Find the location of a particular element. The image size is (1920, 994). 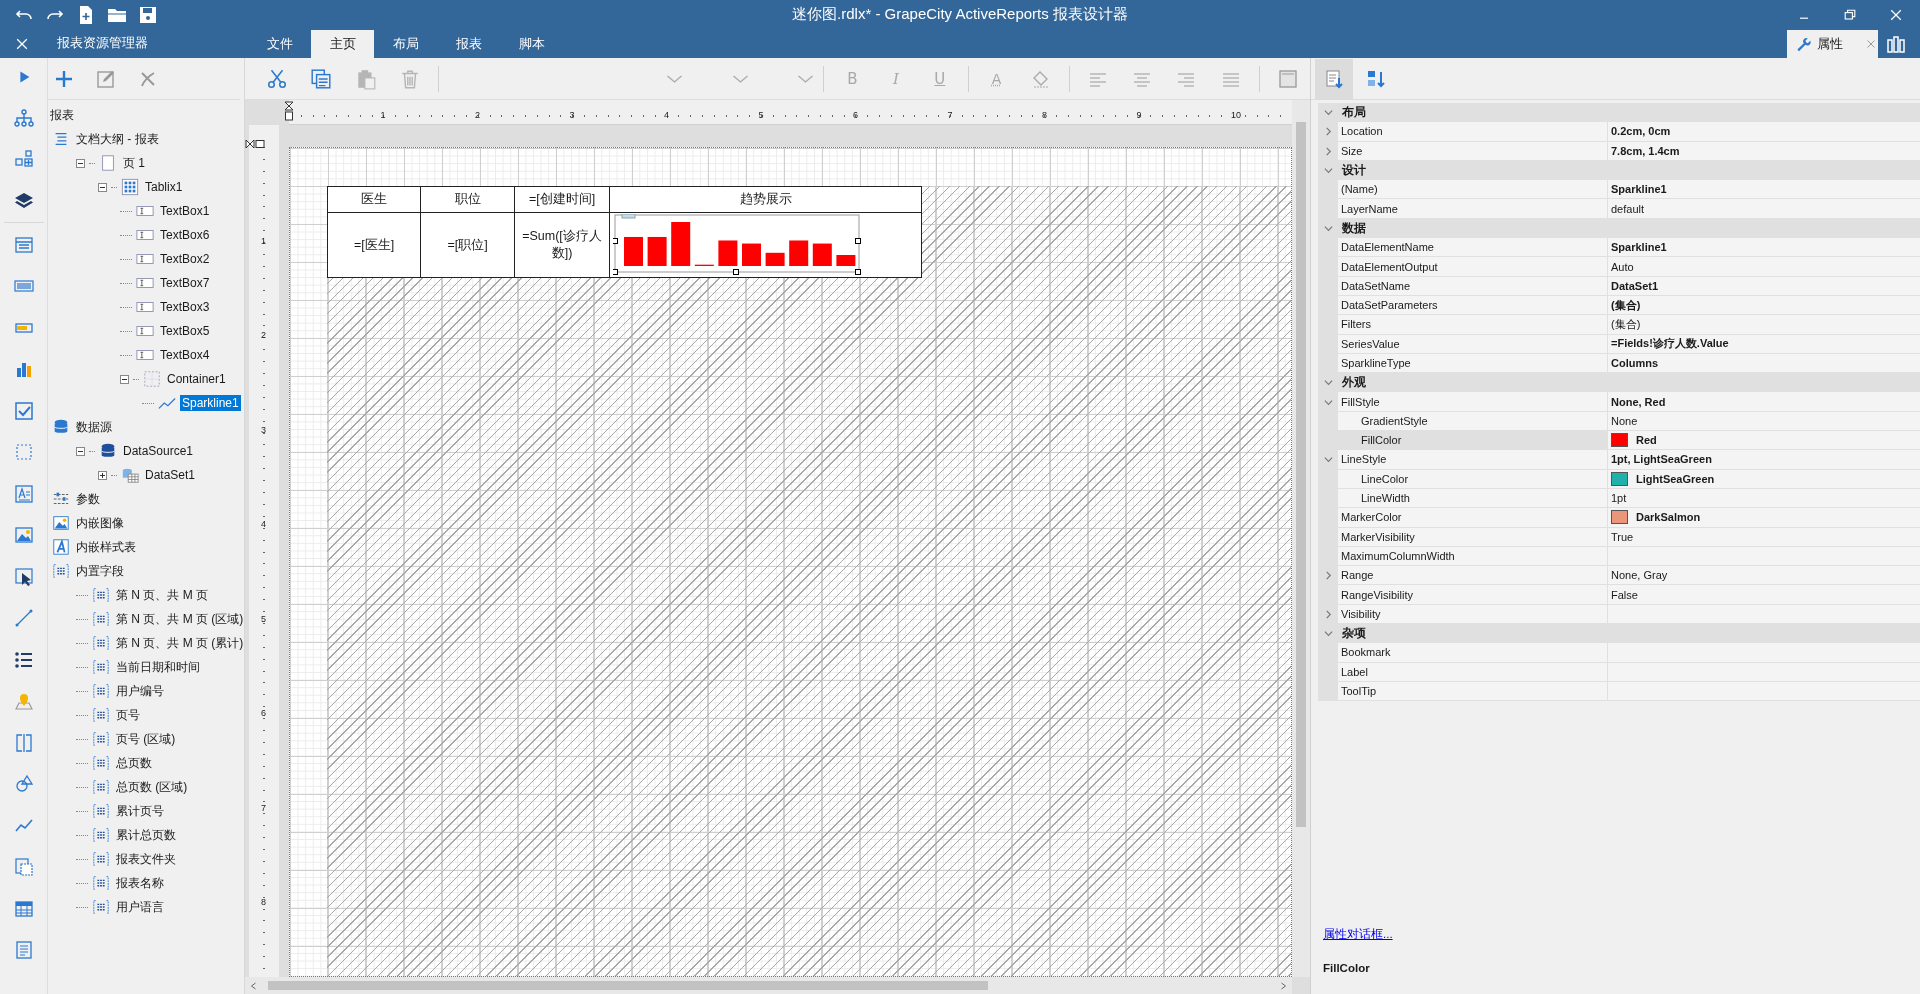

property-value: Sparkline1 is located at coordinates (1639, 189).